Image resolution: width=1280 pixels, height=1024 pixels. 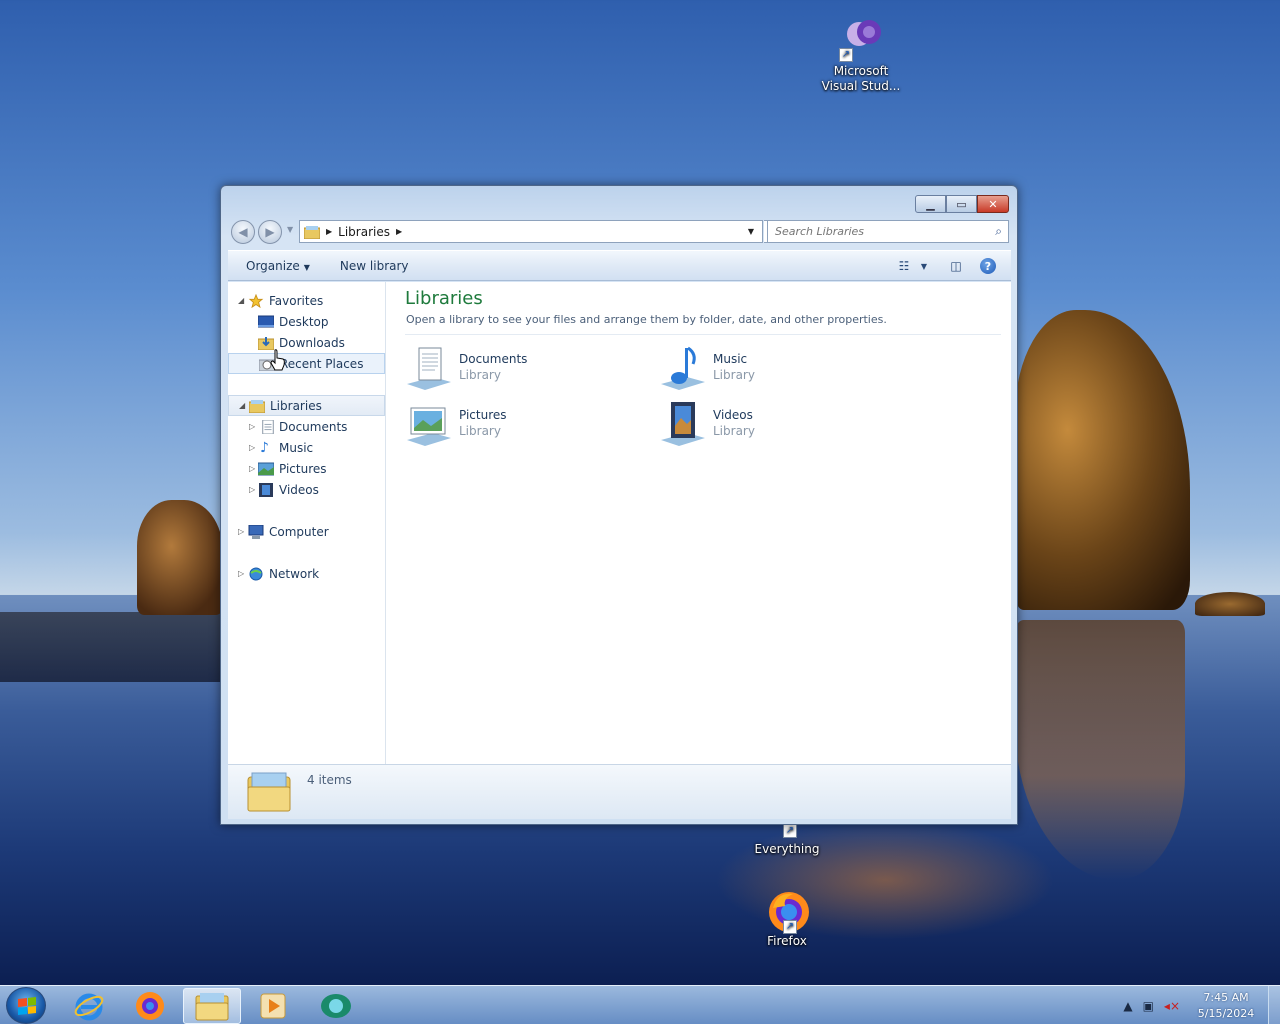 I want to click on change-view-button: ☷, so click(x=904, y=266).